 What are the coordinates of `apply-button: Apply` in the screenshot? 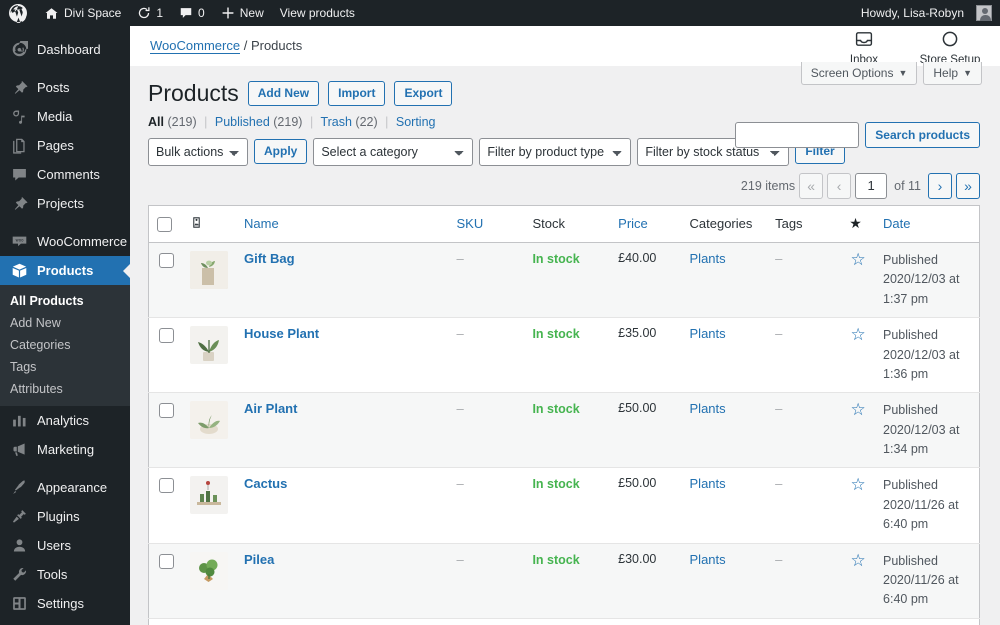 It's located at (281, 152).